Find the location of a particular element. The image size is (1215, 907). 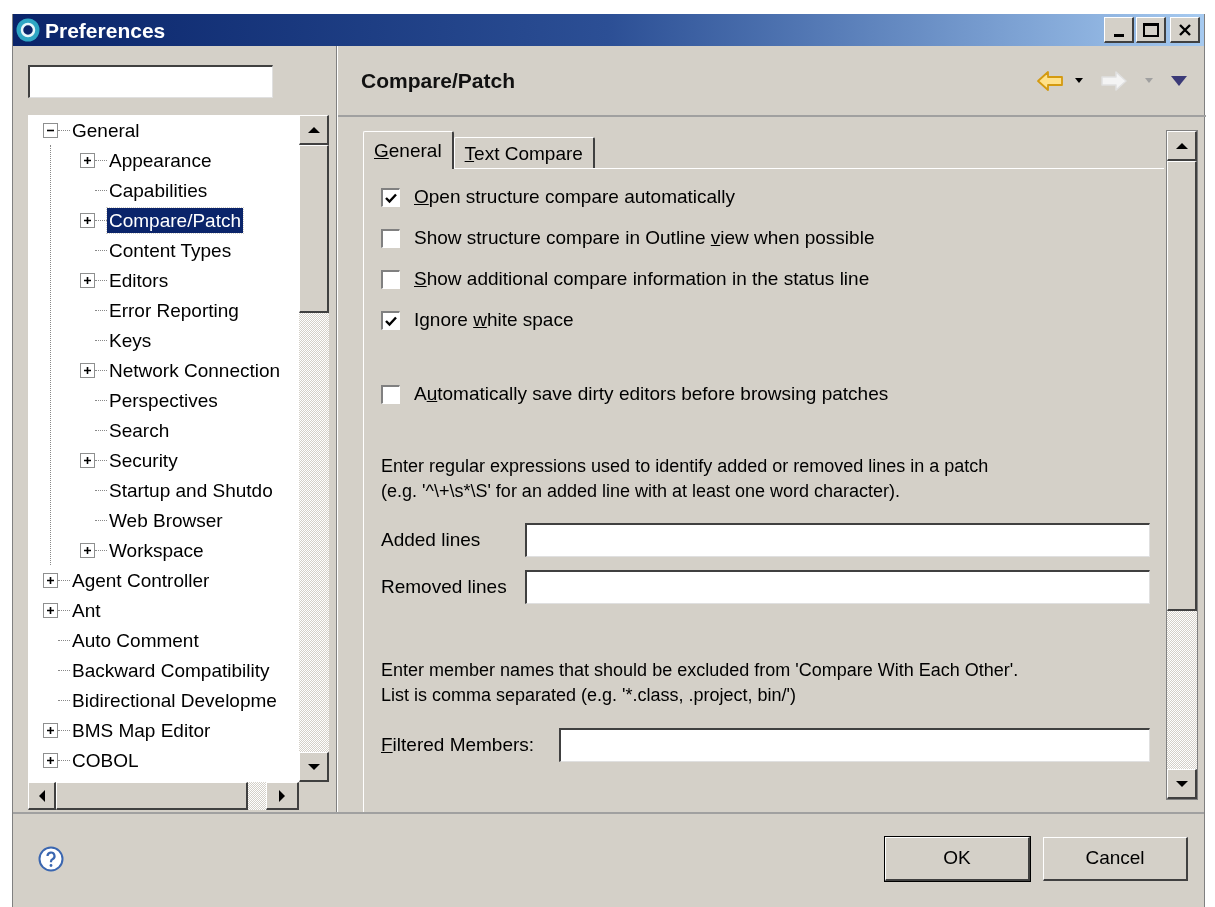

maximize-button is located at coordinates (1151, 30).